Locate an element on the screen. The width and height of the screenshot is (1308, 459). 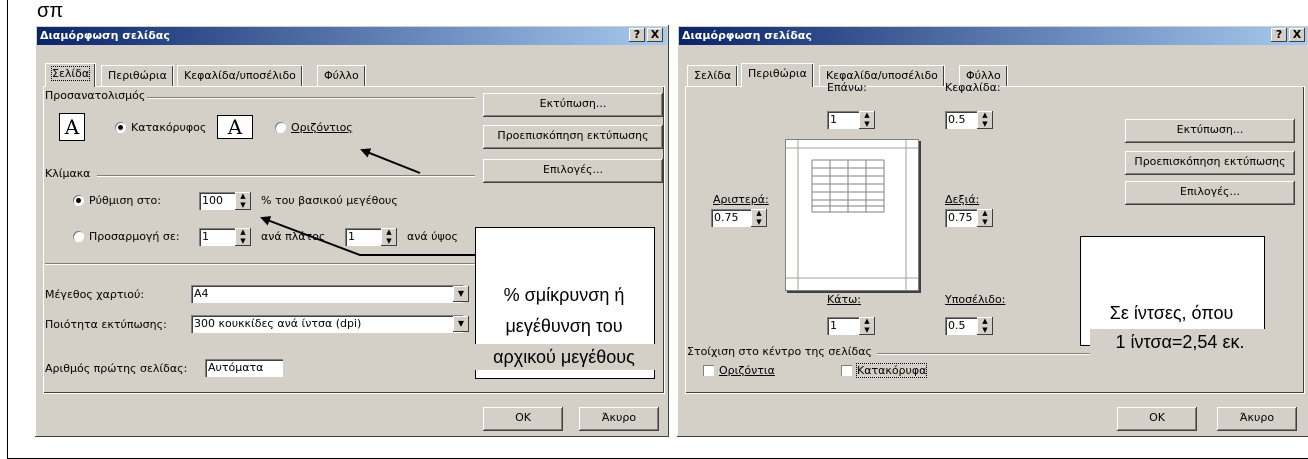
arrow-to-landscape is located at coordinates (390, 161).